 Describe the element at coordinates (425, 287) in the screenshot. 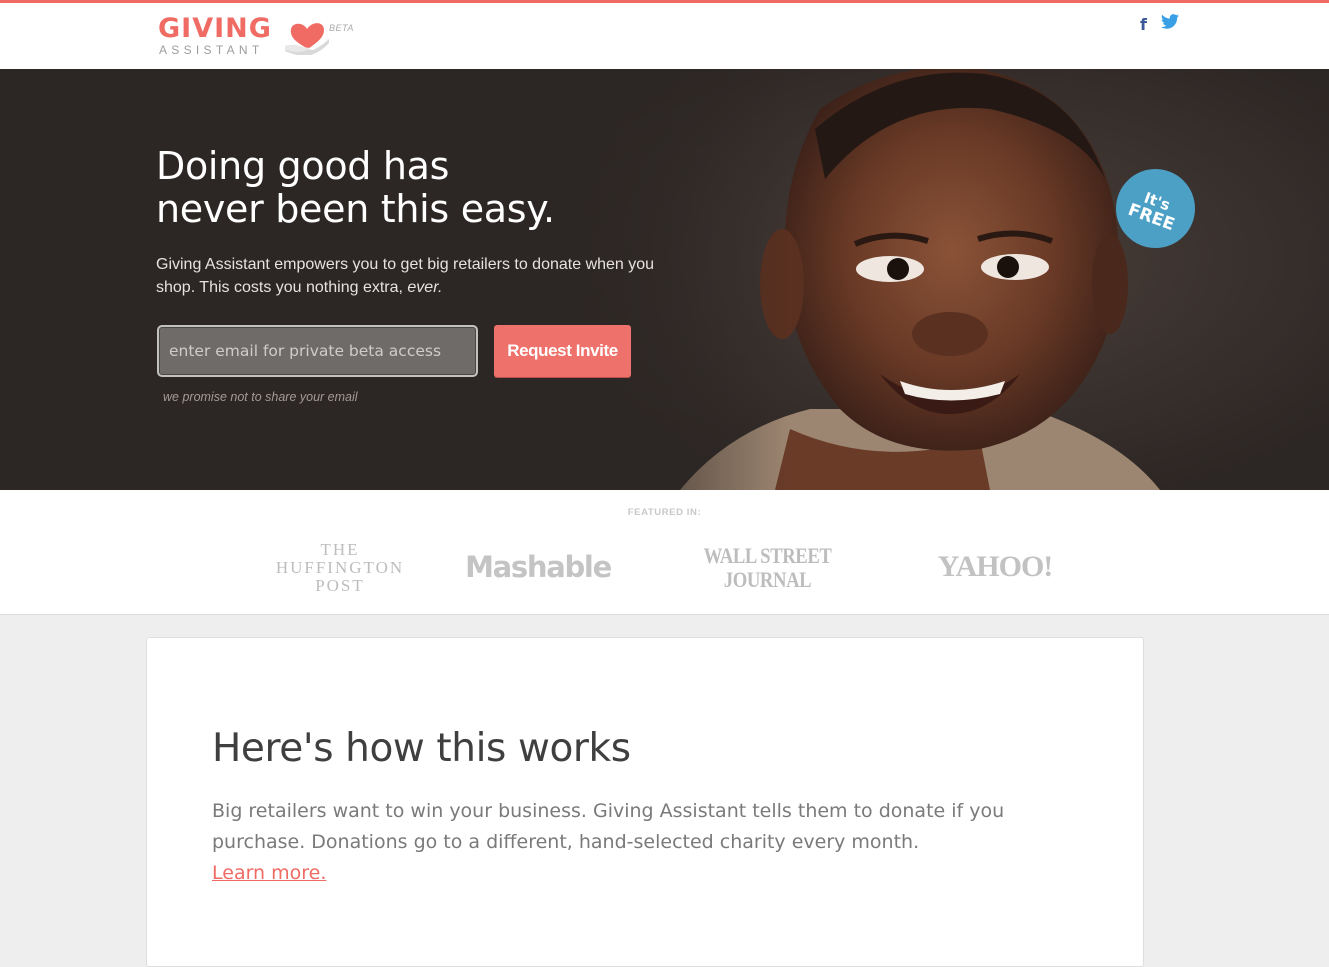

I see `lead-emphasis: ever.` at that location.